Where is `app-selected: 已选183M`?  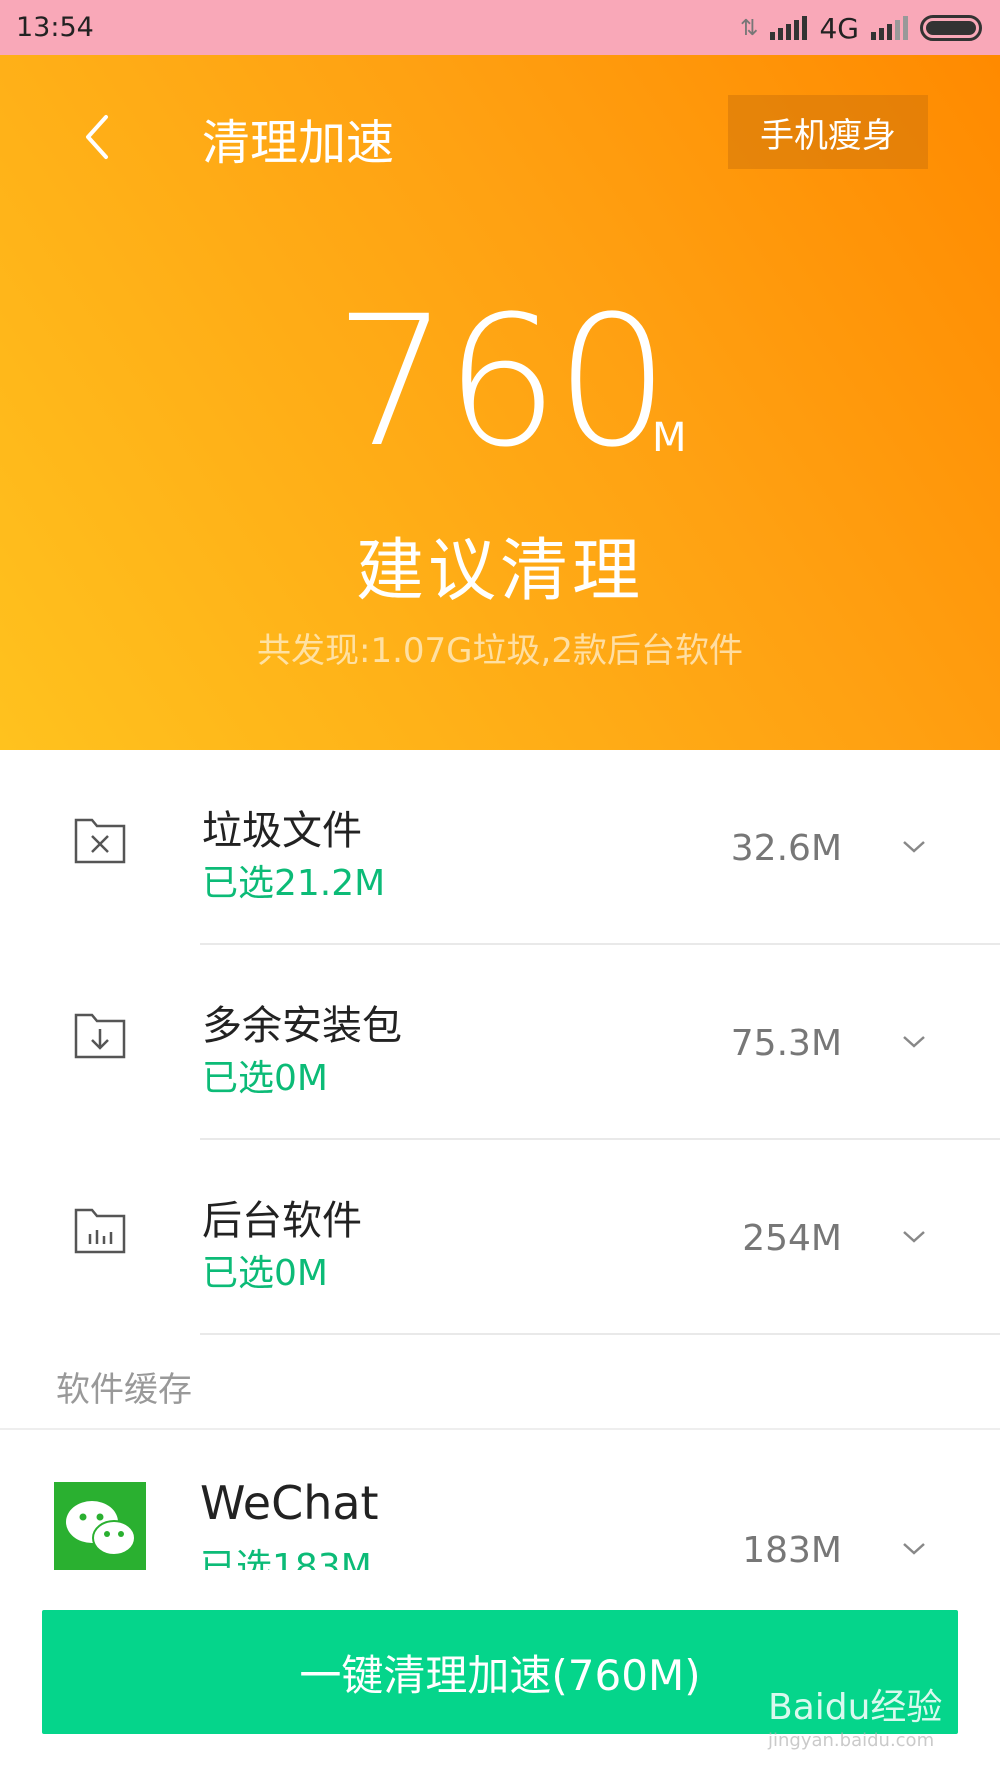
app-selected: 已选183M is located at coordinates (286, 1558).